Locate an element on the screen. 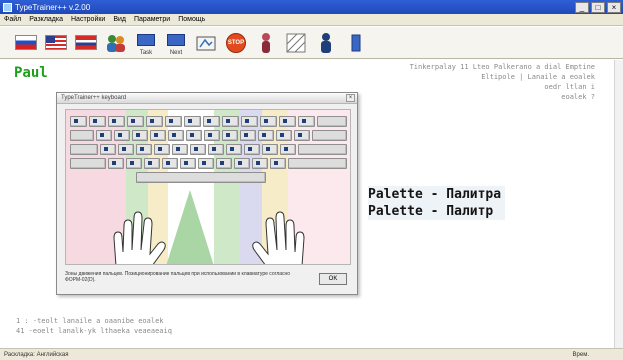  status-time: Врем. is located at coordinates (580, 354).